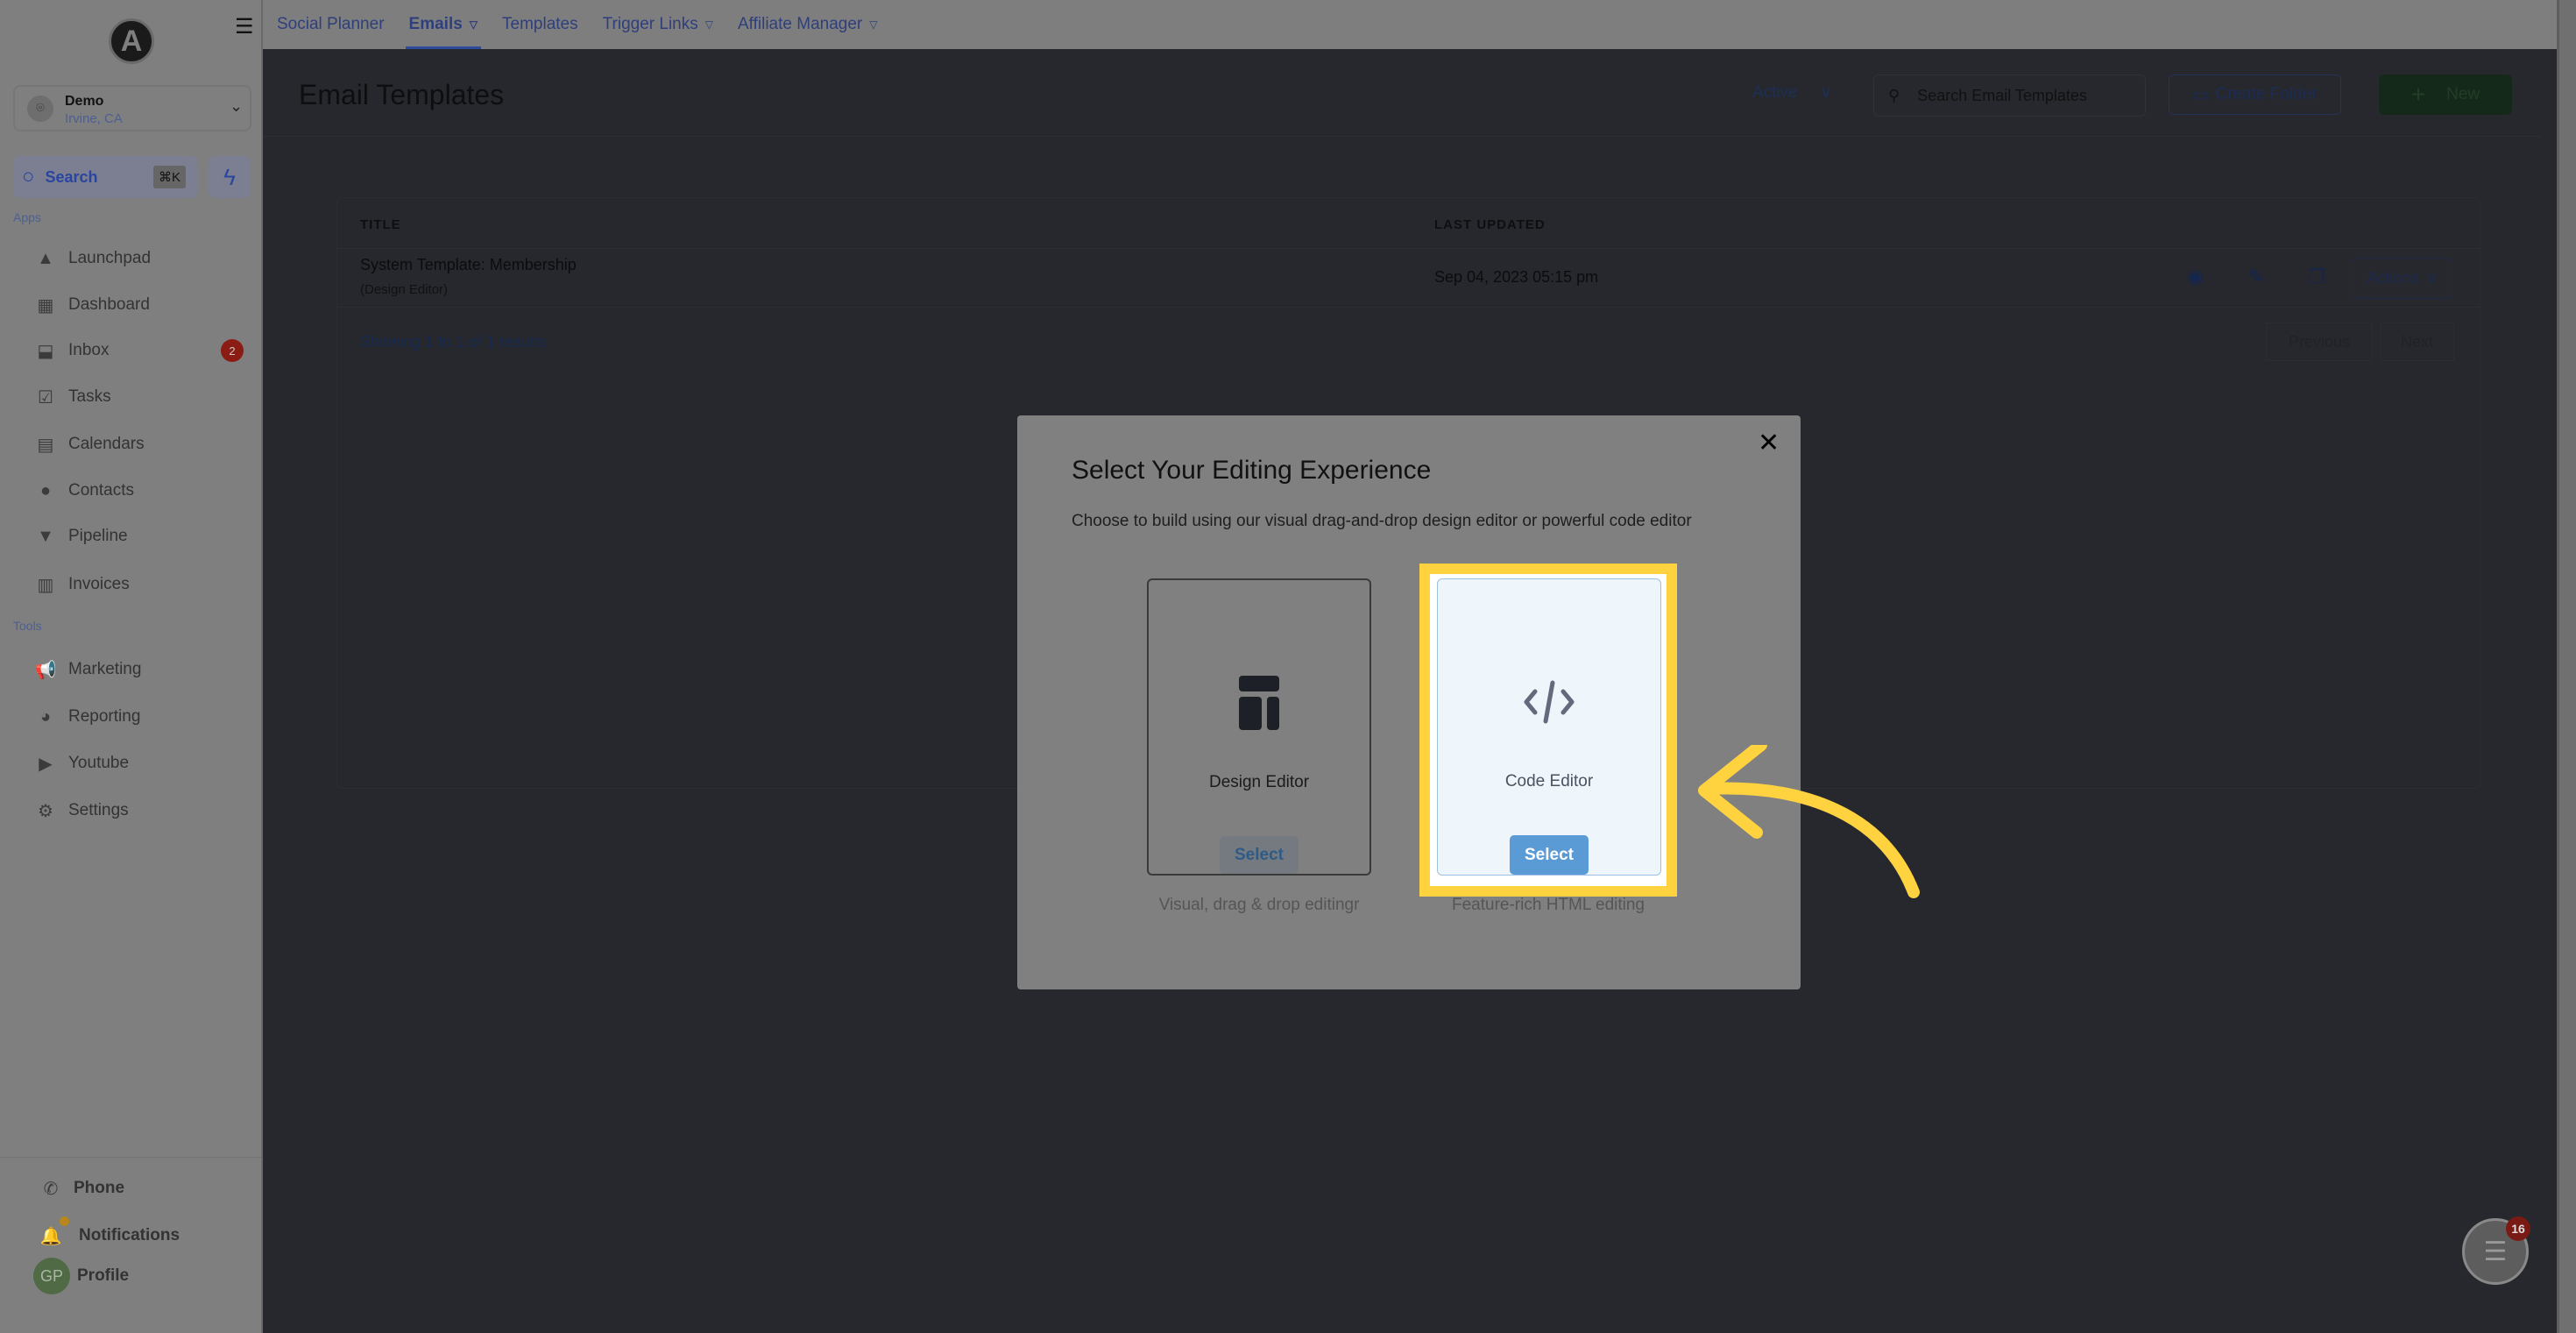 The width and height of the screenshot is (2576, 1333). I want to click on chat-badge: 16, so click(2518, 1228).